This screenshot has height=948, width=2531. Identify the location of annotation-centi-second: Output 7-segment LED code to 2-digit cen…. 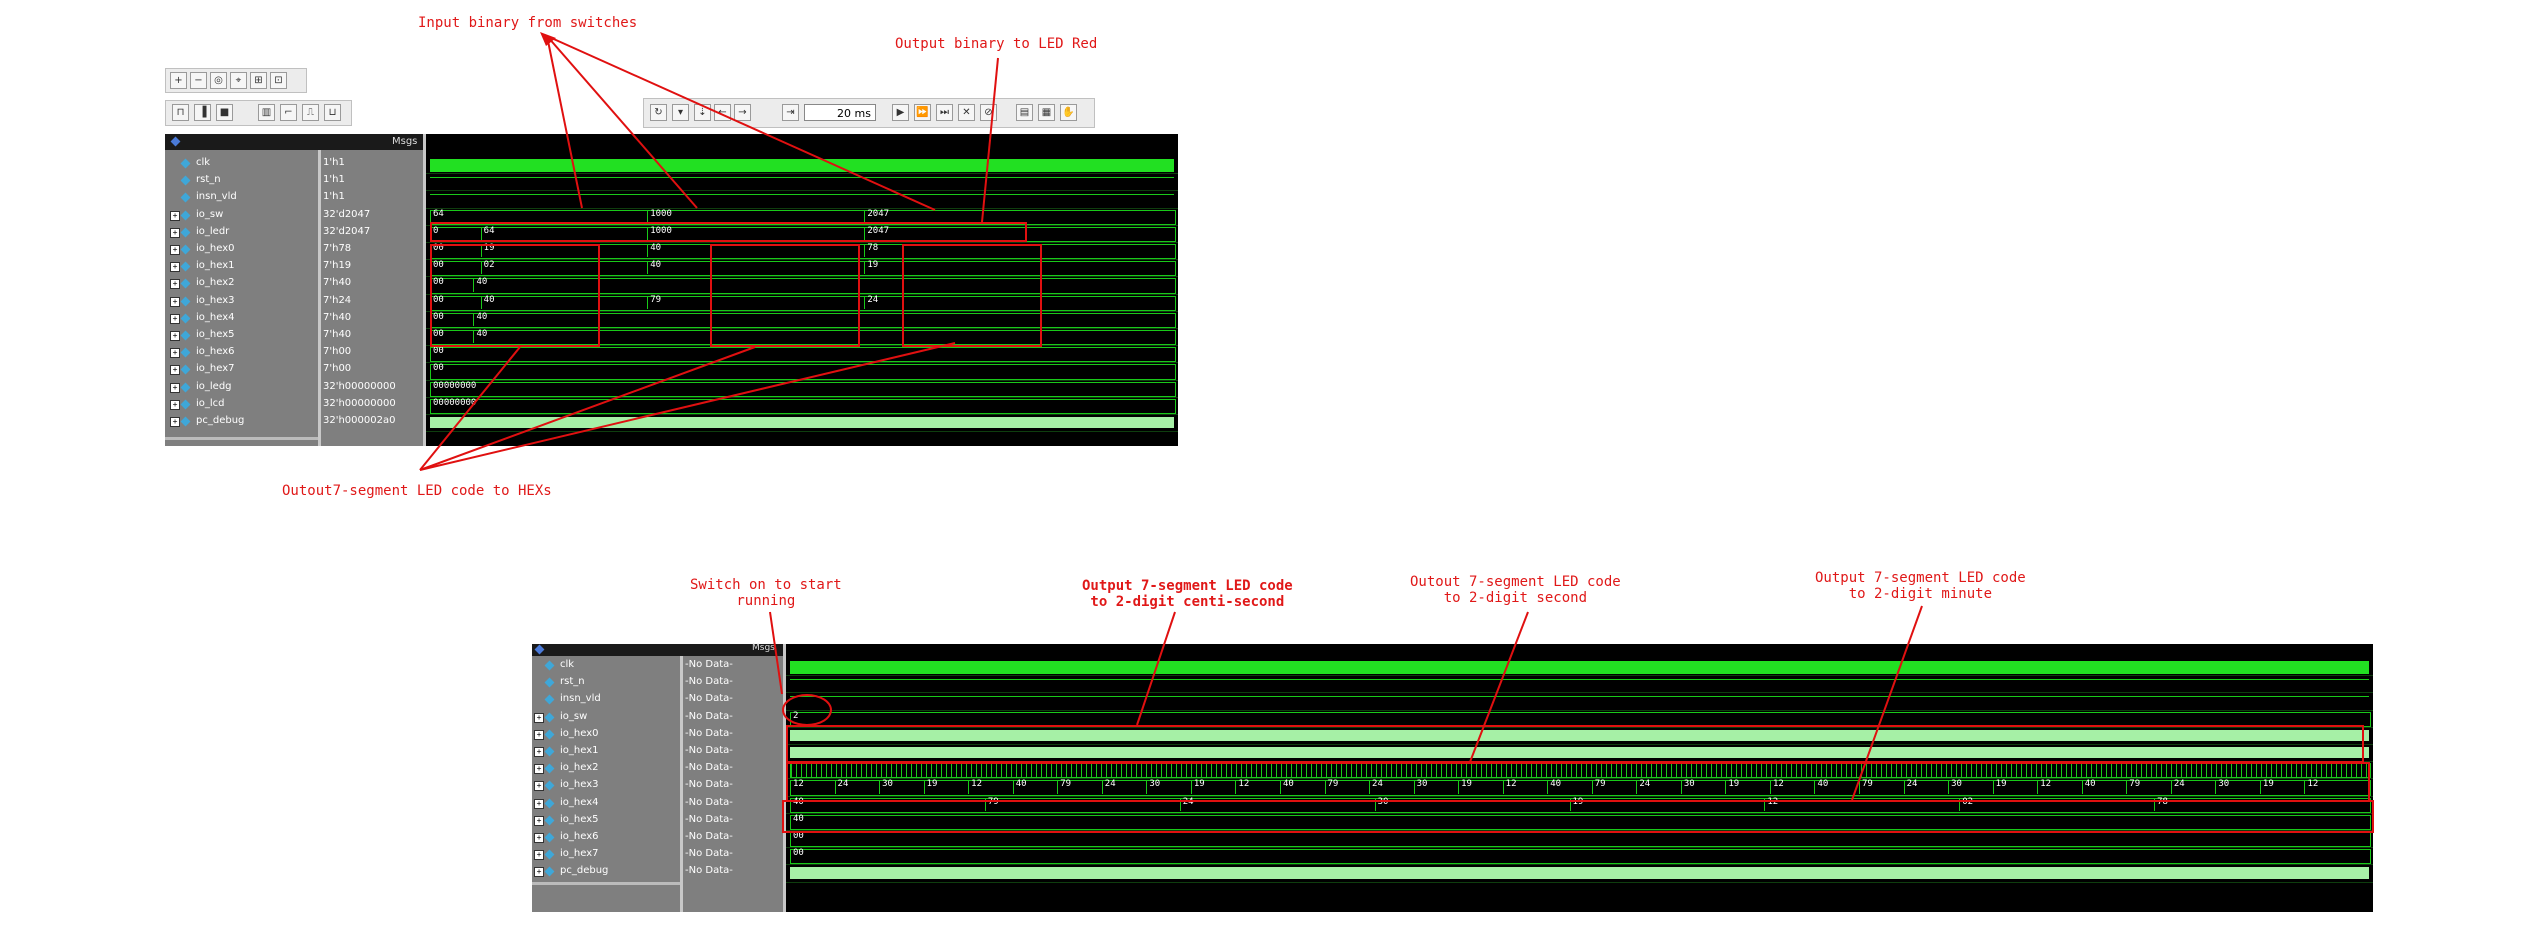
(1187, 594).